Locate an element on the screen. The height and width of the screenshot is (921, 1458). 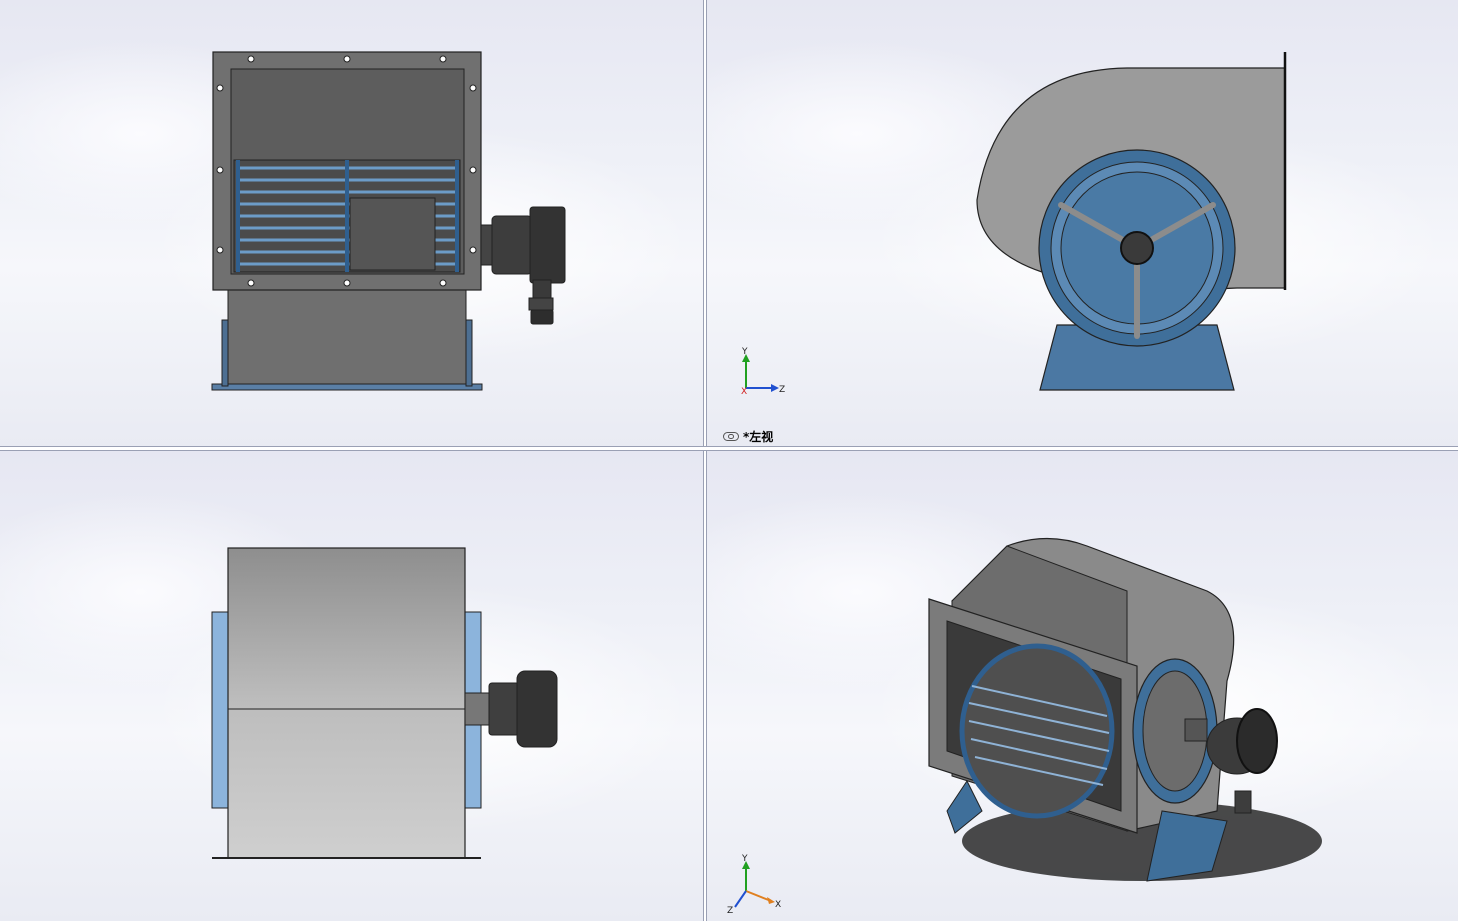
glasses-icon is located at coordinates (731, 436).